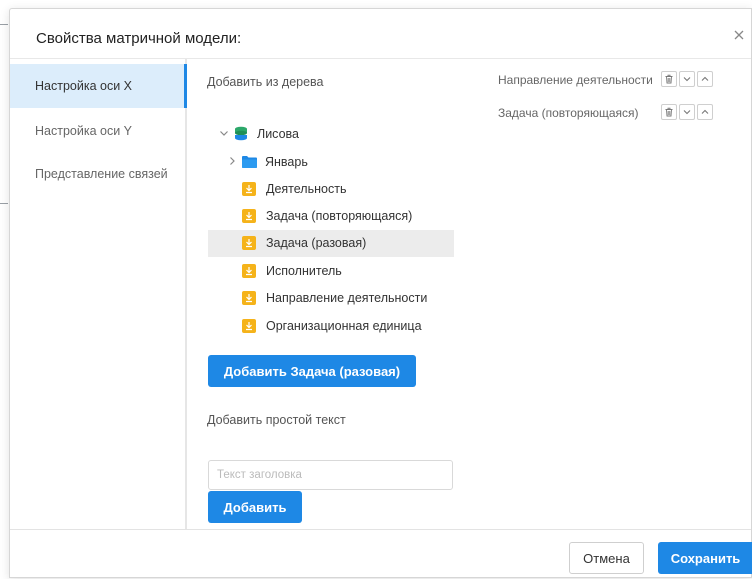 This screenshot has height=579, width=752. I want to click on tree-item-label: Направление деятельности, so click(347, 298).